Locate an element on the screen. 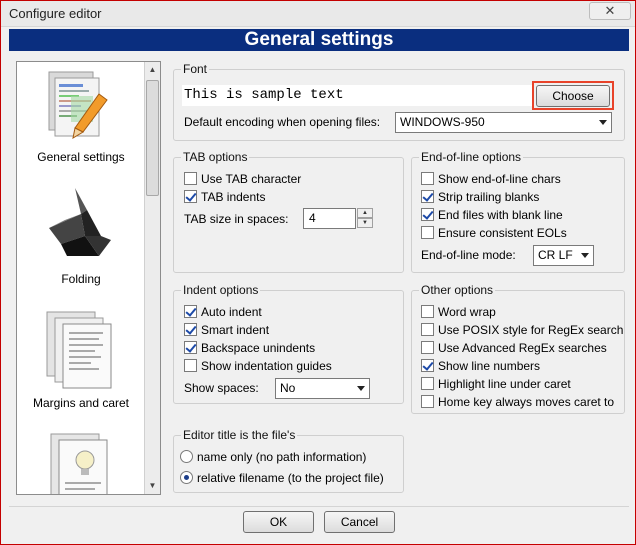 This screenshot has width=636, height=545. stepper-down-icon: ▼ is located at coordinates (365, 223).